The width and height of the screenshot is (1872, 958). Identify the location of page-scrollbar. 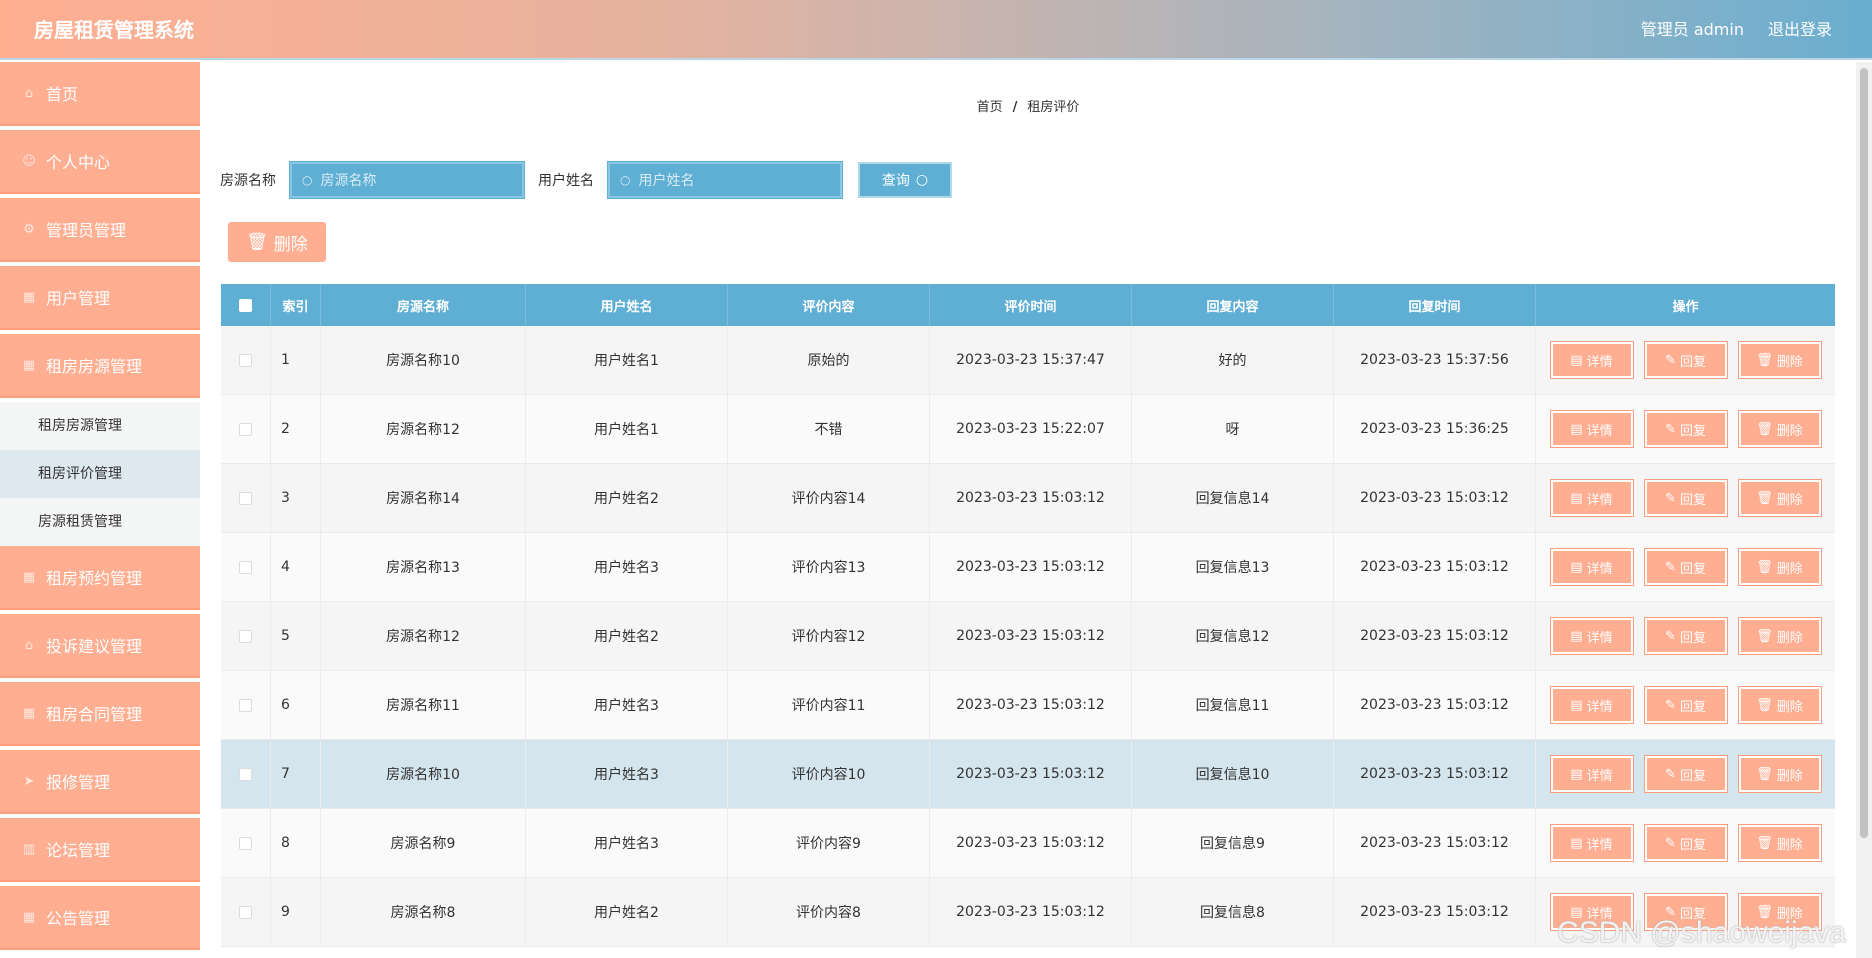
(1864, 510).